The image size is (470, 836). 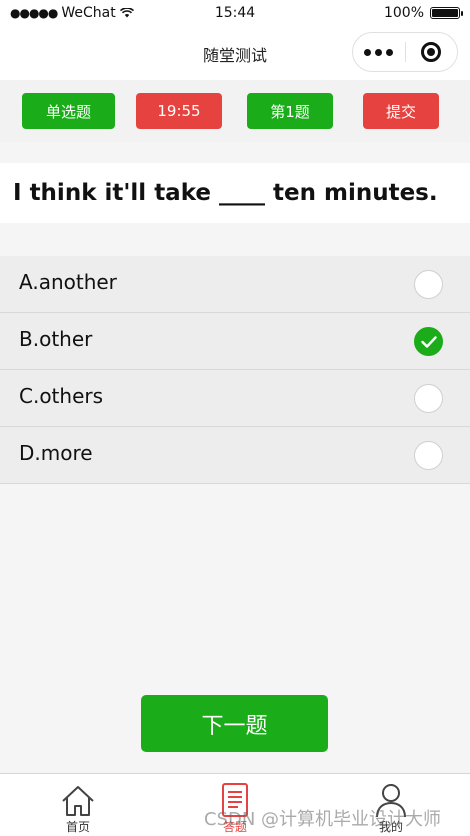 I want to click on battery-icon, so click(x=446, y=13).